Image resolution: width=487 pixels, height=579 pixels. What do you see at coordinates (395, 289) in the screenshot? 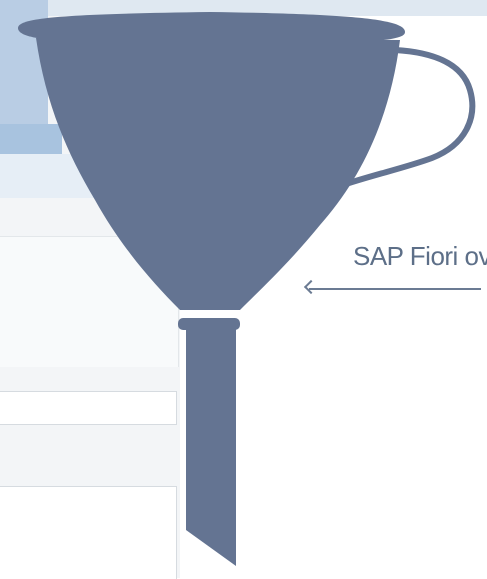
I see `annotation-arrow-line` at bounding box center [395, 289].